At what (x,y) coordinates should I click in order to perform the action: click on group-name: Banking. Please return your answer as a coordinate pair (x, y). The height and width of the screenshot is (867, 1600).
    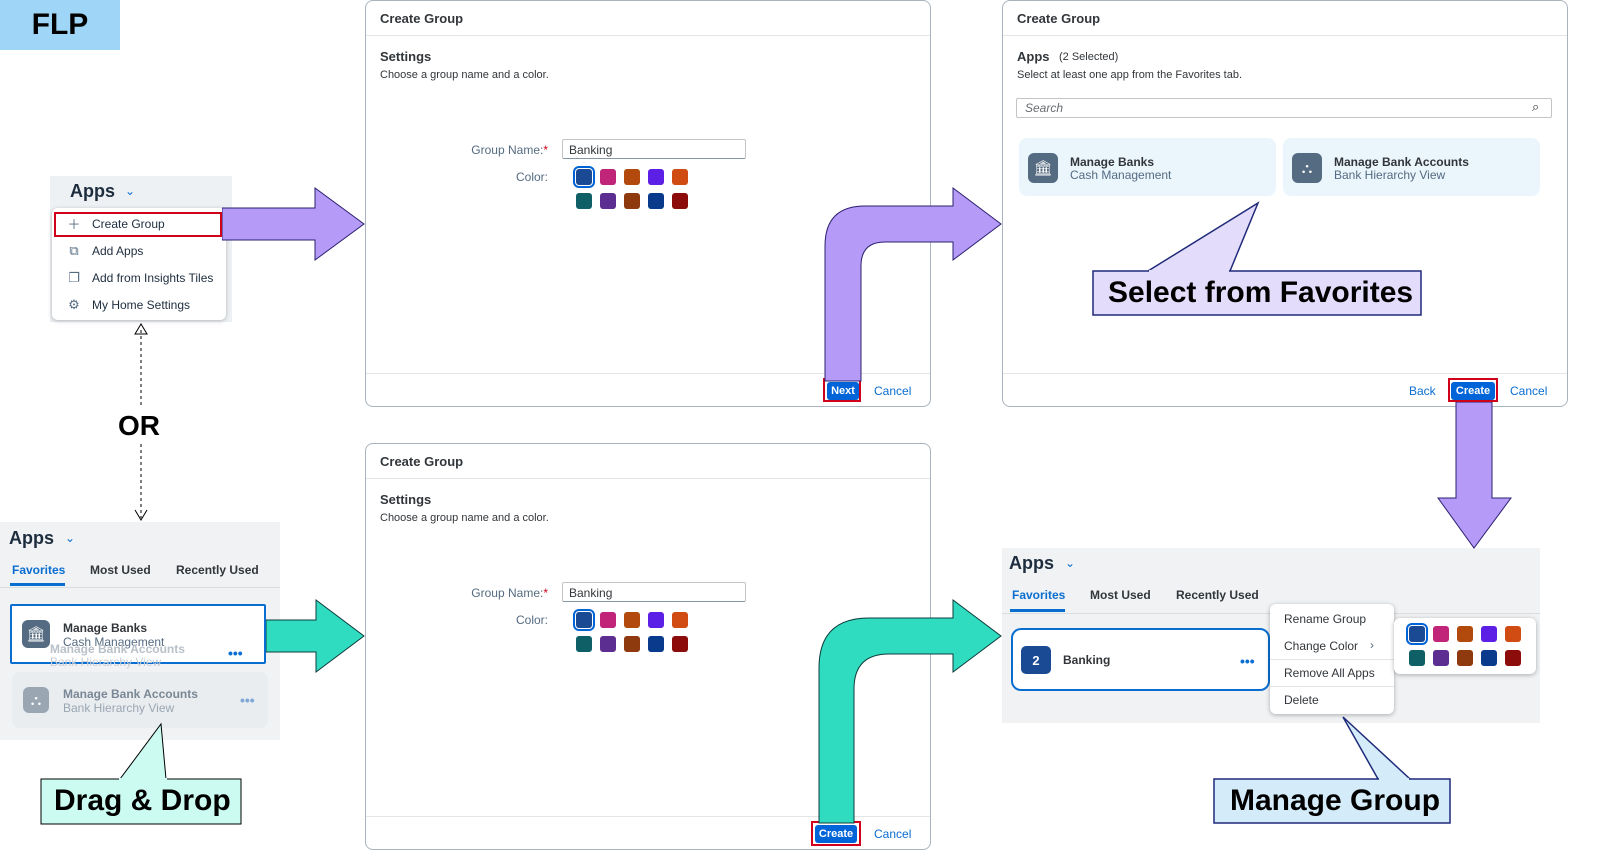
    Looking at the image, I should click on (1087, 660).